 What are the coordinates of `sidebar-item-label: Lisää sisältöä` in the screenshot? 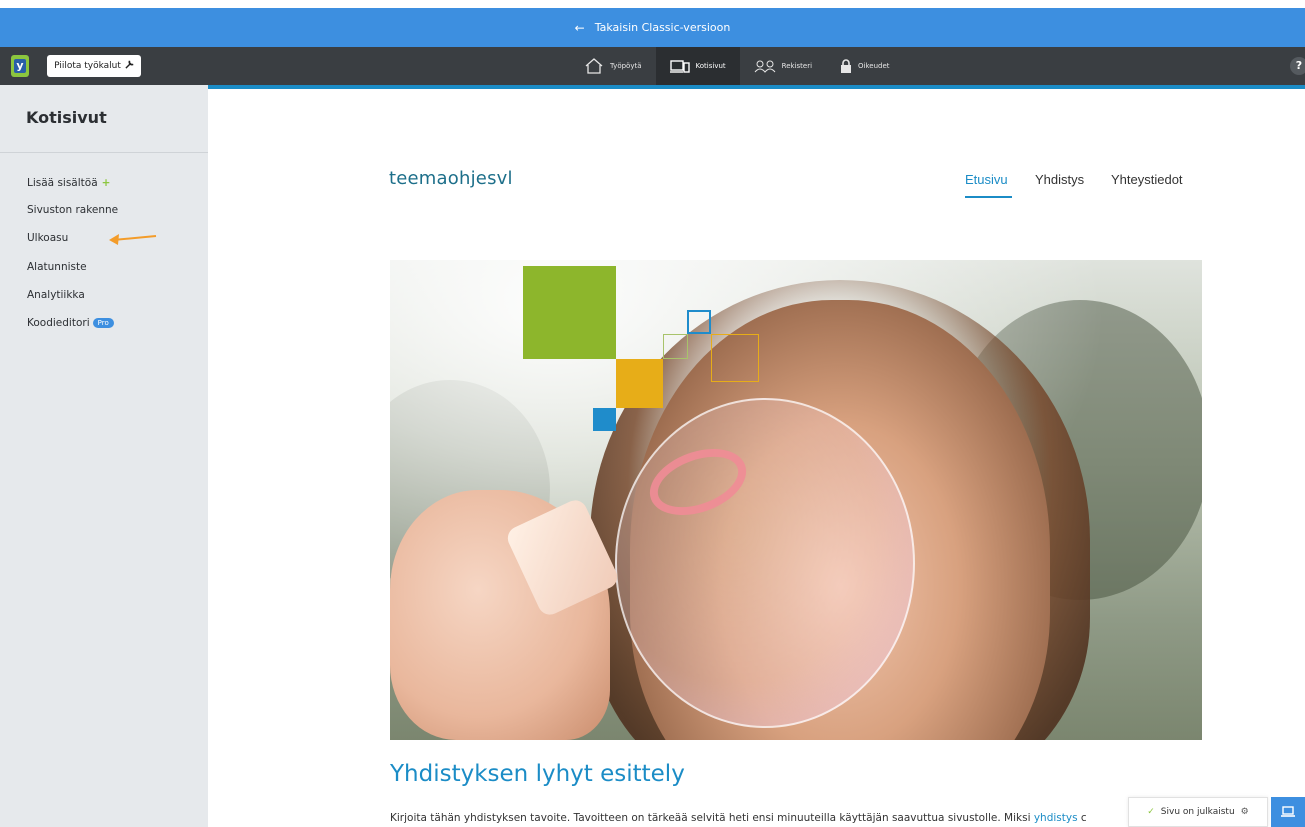 It's located at (62, 183).